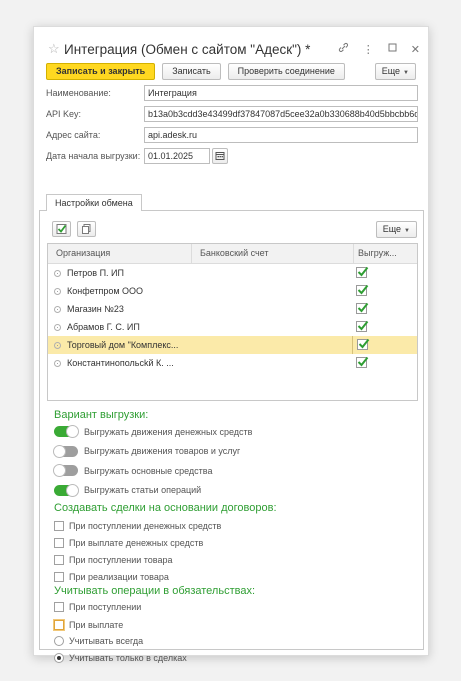  I want to click on deal-option-label: При реализации товара, so click(119, 577).